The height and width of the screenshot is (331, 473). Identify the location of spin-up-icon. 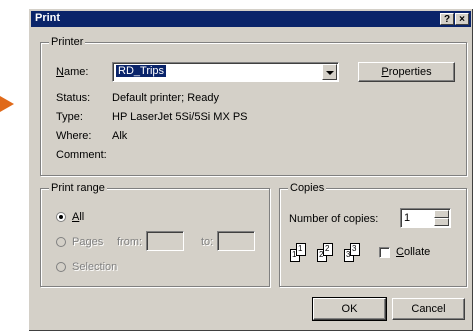
(441, 214).